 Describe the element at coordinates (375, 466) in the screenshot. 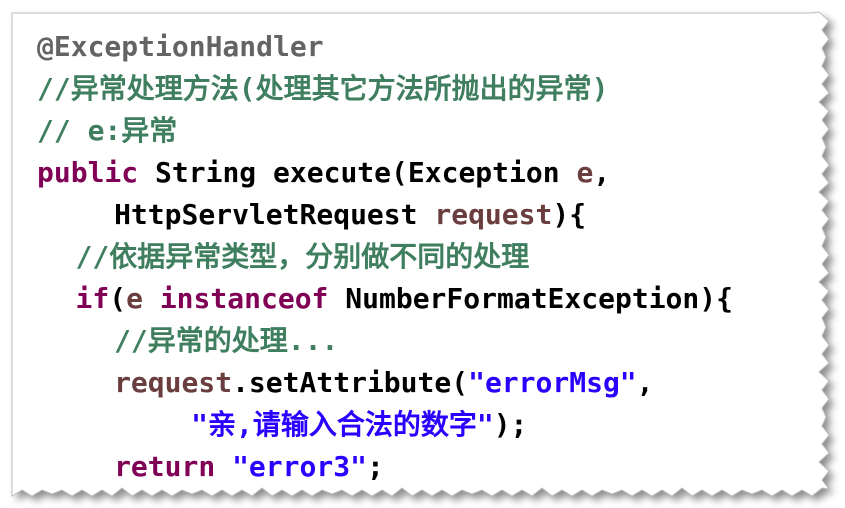

I see `code-token-plain: ;` at that location.